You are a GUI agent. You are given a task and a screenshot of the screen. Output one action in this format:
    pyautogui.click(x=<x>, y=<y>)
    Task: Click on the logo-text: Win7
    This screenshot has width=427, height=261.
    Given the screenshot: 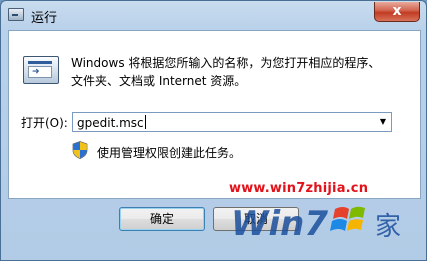 What is the action you would take?
    pyautogui.click(x=279, y=224)
    